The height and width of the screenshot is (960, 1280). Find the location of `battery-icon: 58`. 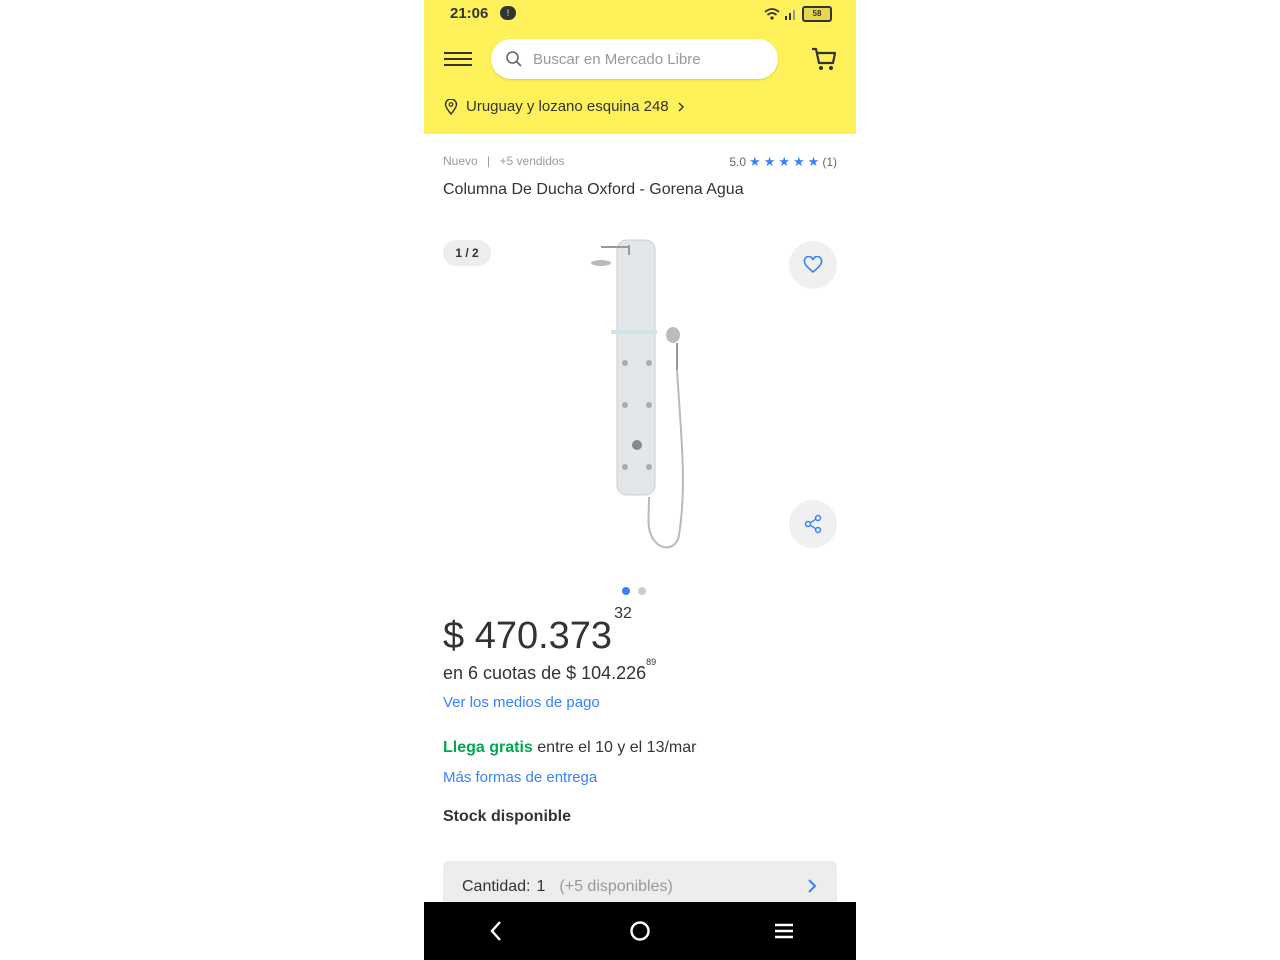

battery-icon: 58 is located at coordinates (817, 14).